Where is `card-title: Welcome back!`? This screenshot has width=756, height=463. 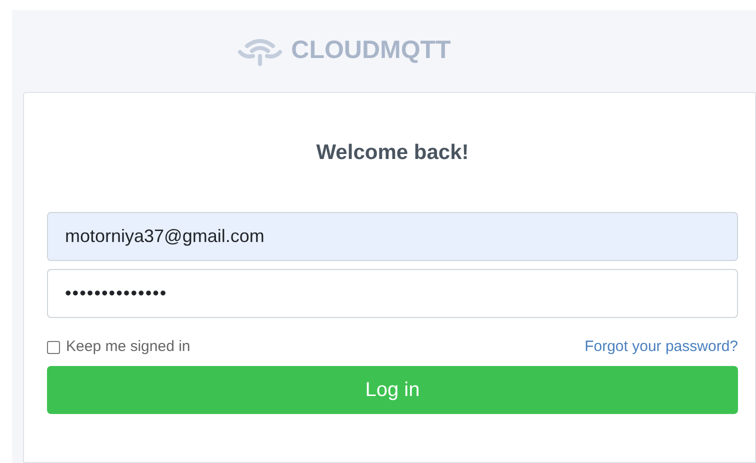
card-title: Welcome back! is located at coordinates (392, 153).